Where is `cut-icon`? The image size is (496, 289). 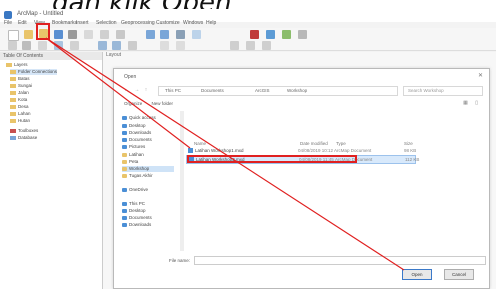 cut-icon is located at coordinates (88, 34).